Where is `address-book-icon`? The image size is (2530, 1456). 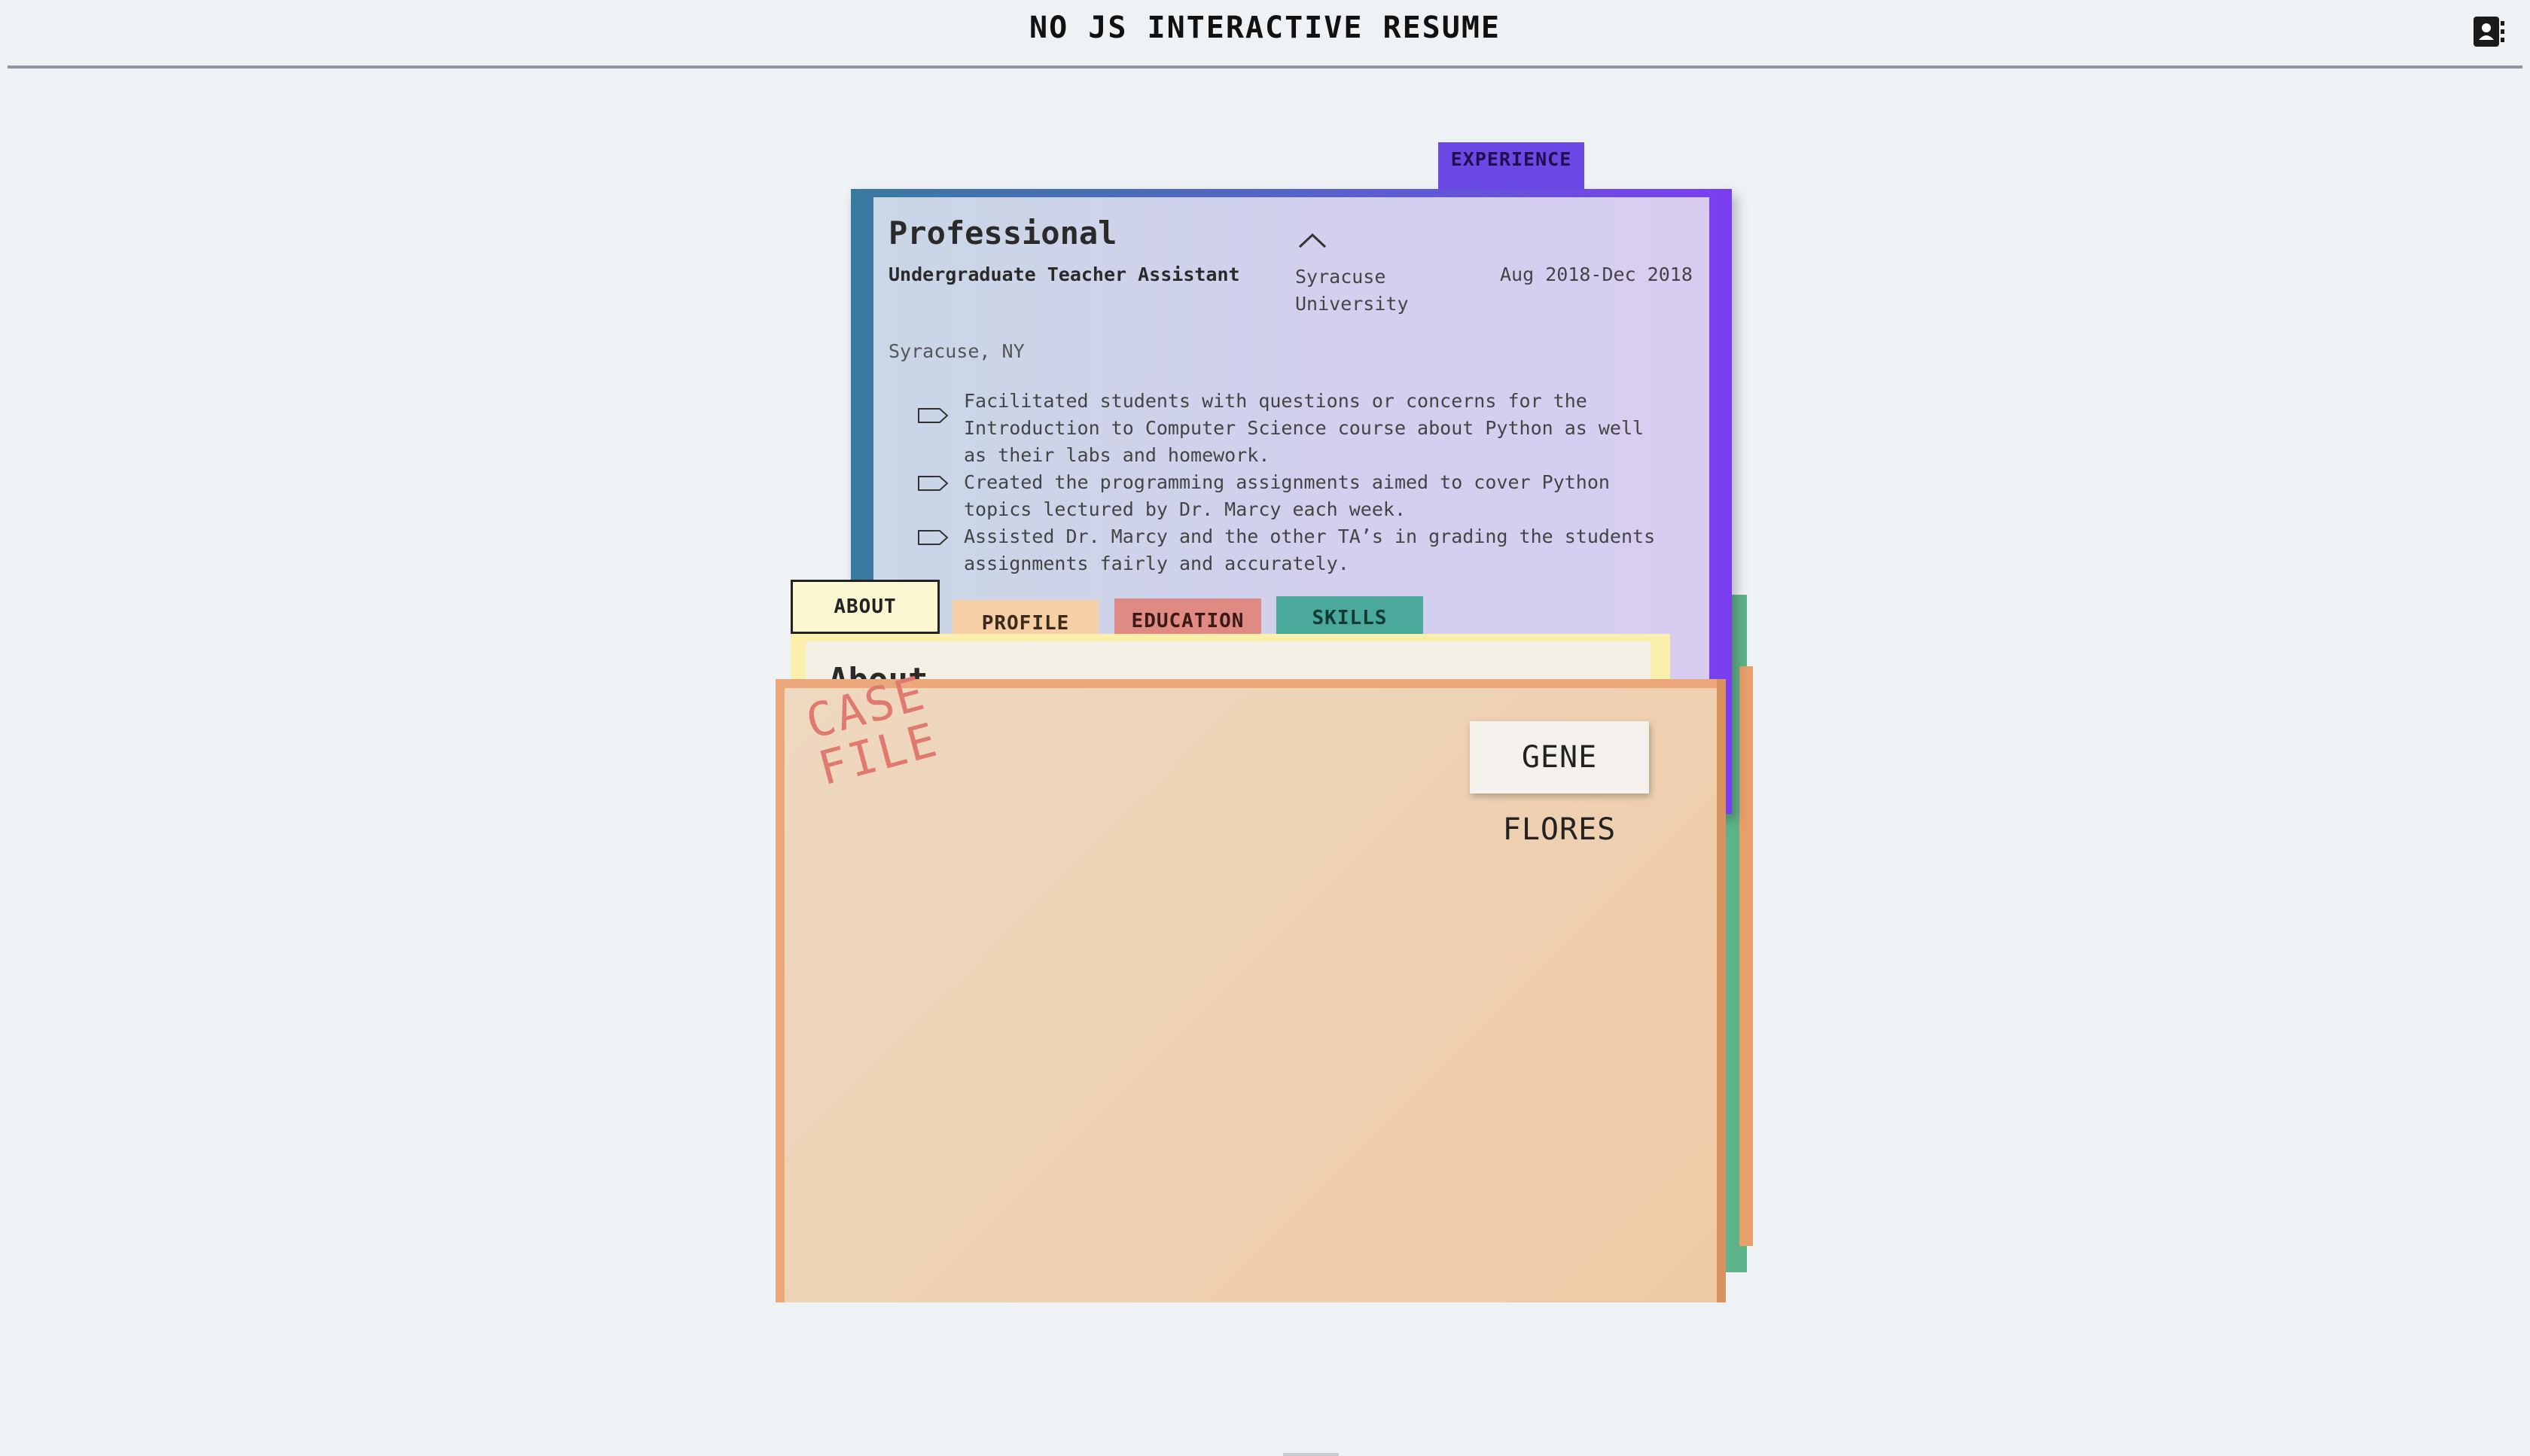 address-book-icon is located at coordinates (2488, 31).